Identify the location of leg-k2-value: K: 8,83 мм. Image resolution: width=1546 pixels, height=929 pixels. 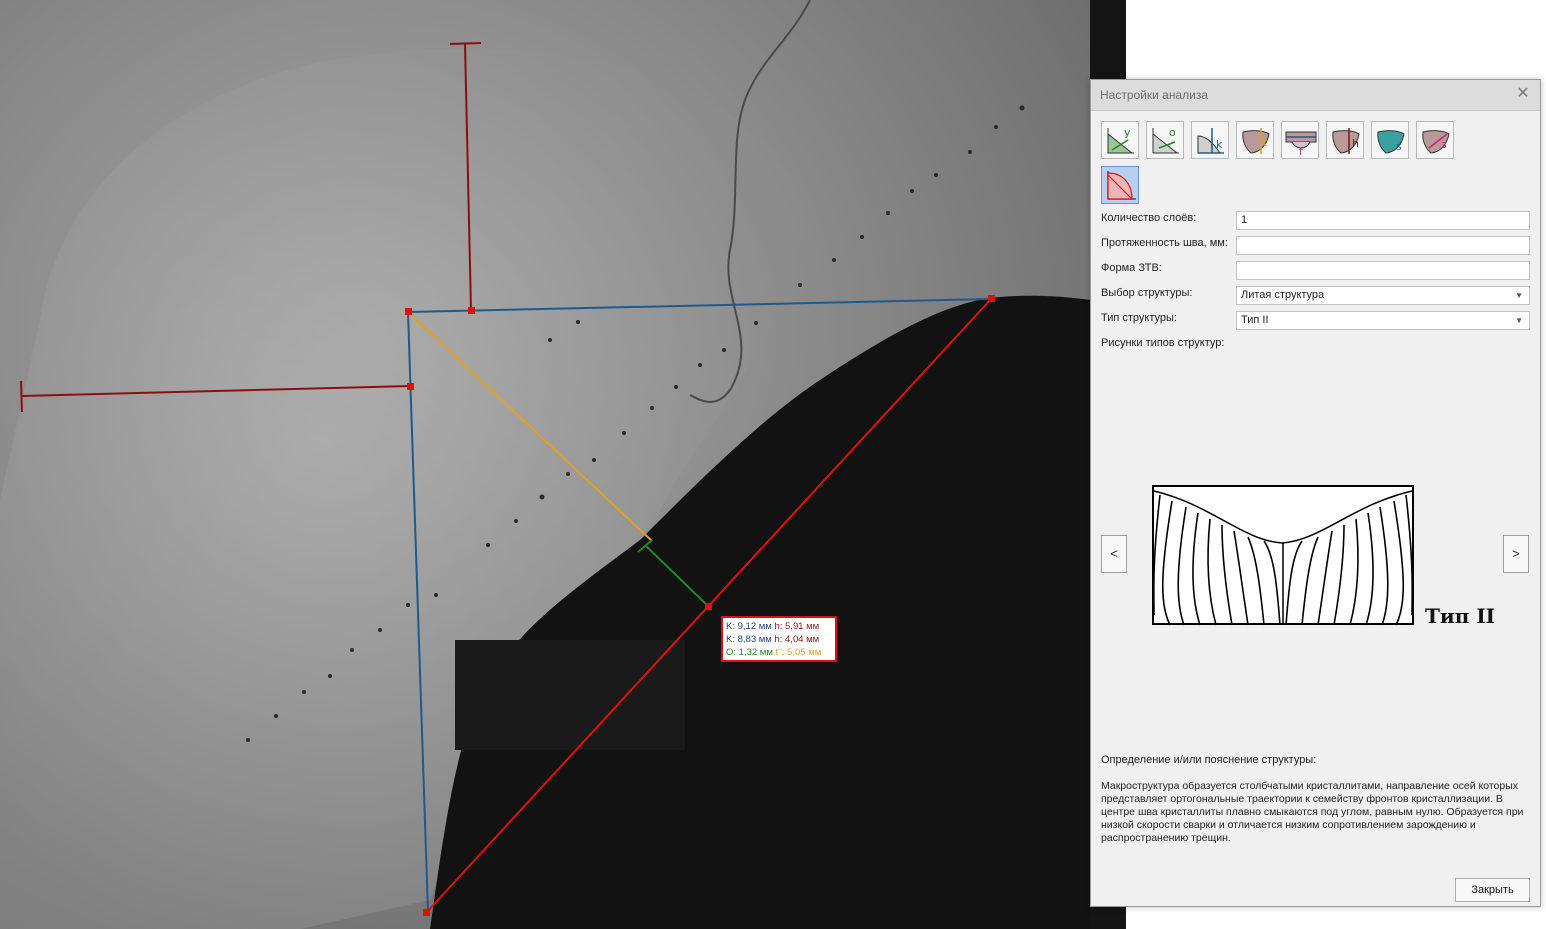
(749, 639).